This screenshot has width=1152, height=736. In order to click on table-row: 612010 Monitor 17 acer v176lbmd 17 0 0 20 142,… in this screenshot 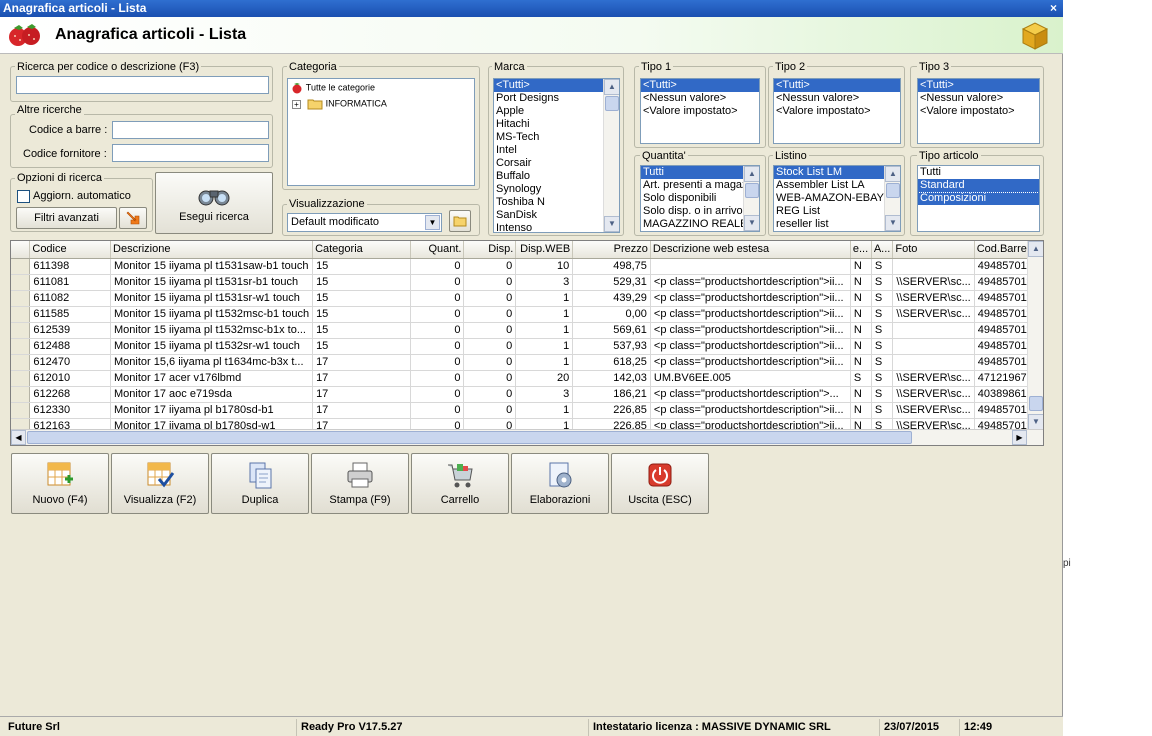, I will do `click(527, 378)`.